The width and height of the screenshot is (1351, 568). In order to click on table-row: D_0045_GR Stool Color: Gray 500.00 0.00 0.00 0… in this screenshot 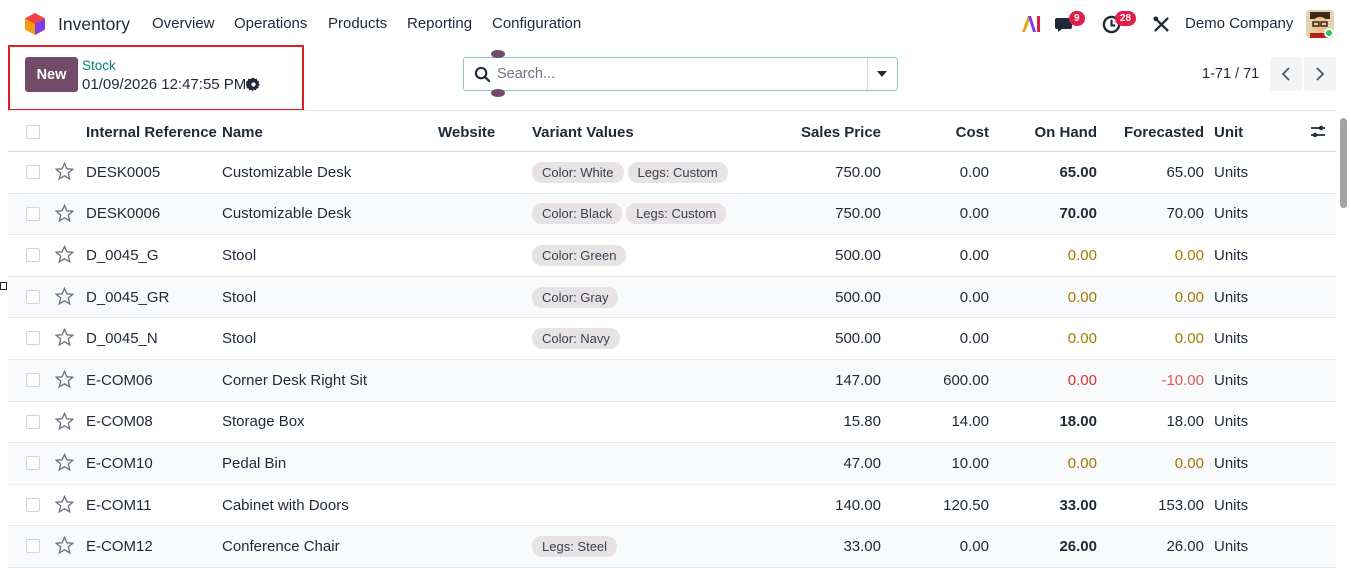, I will do `click(672, 297)`.